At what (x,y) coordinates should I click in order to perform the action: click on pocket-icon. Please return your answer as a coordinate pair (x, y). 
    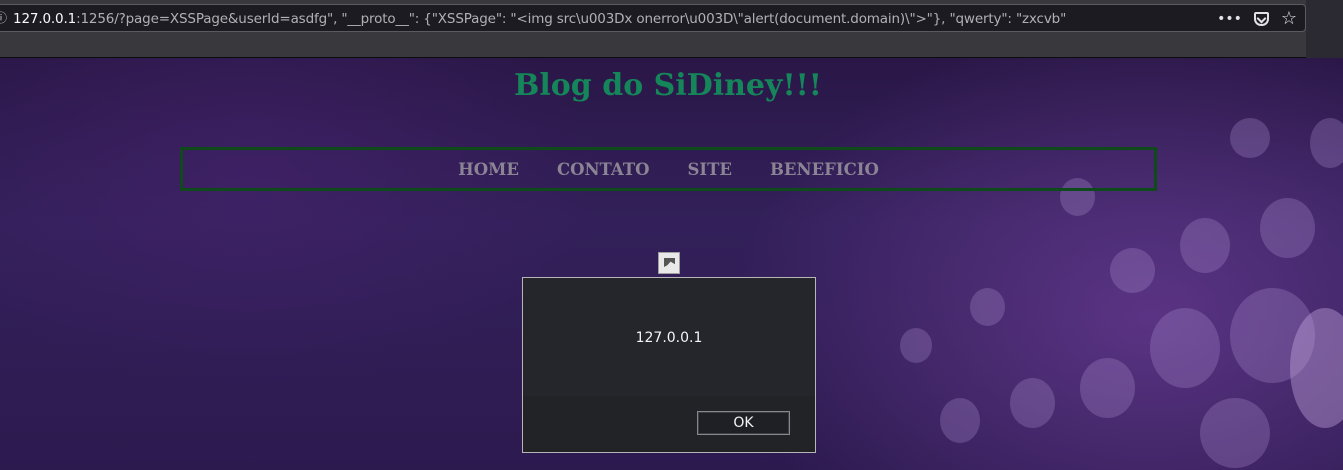
    Looking at the image, I should click on (1261, 19).